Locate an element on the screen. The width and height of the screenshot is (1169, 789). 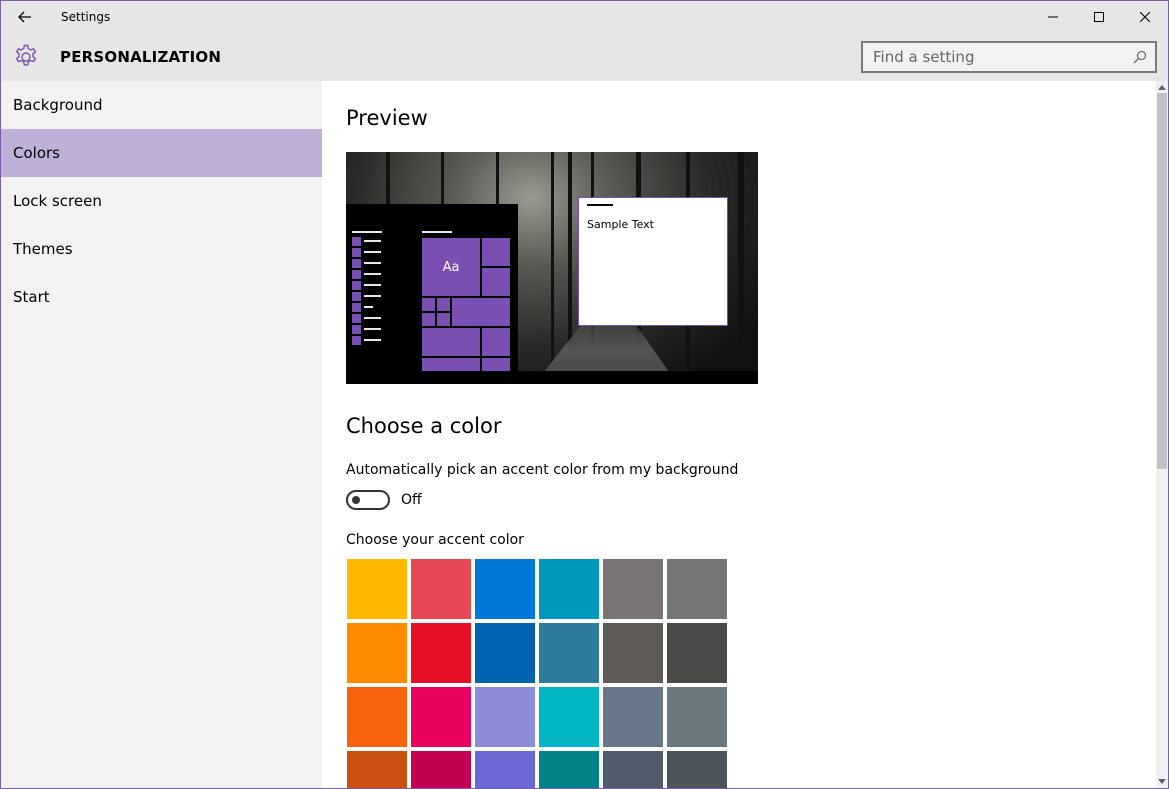
auto-accent-toggle is located at coordinates (368, 500).